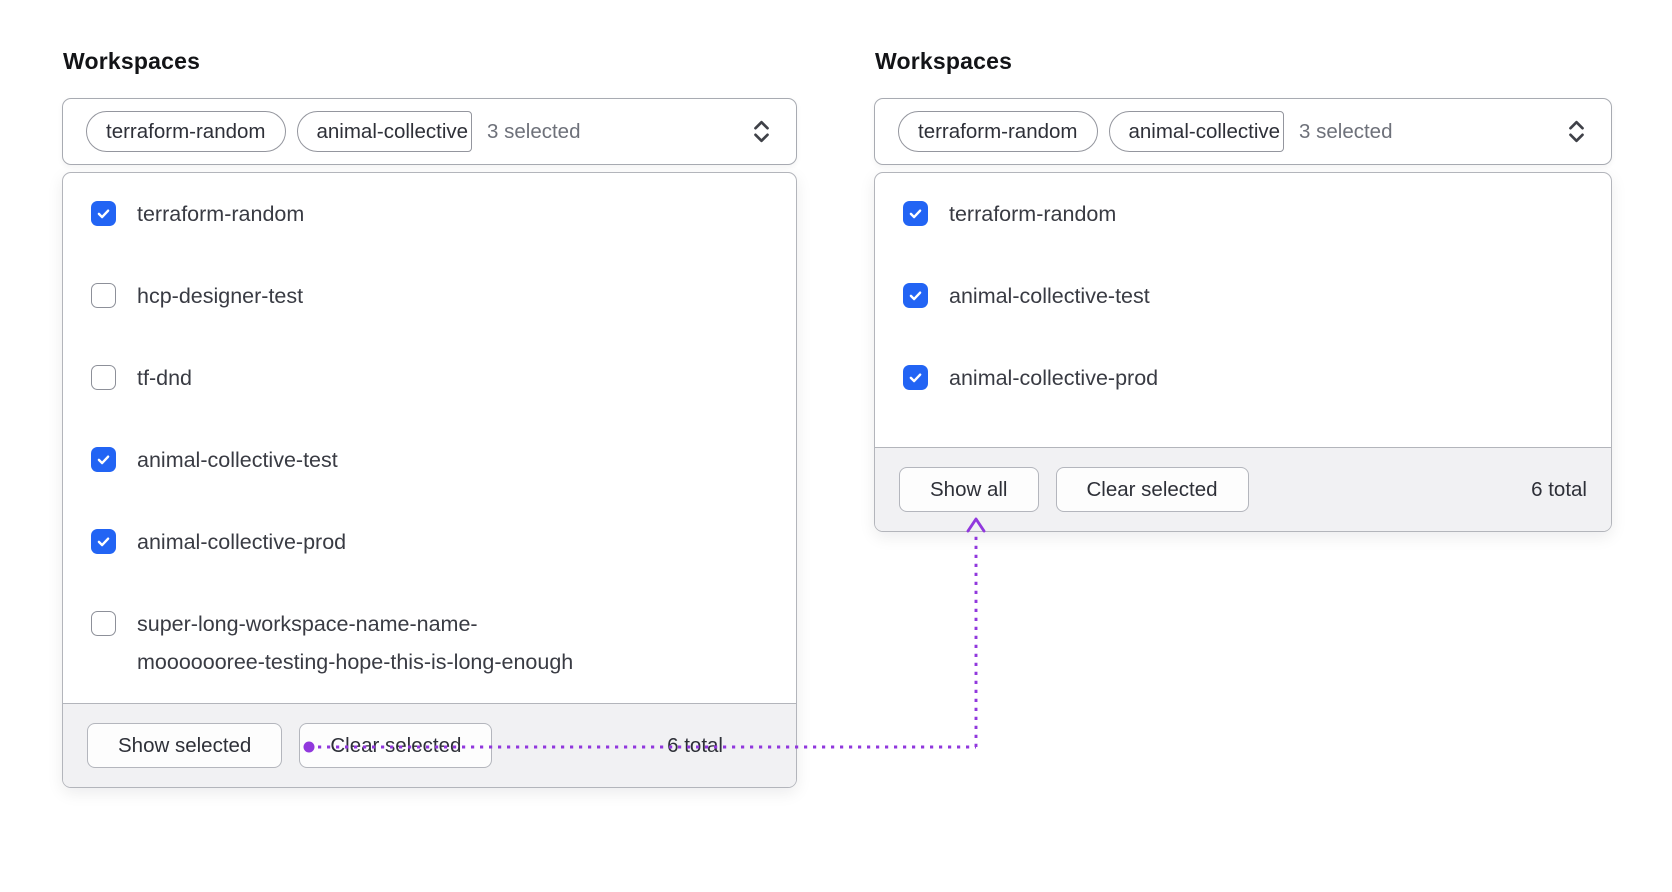 This screenshot has height=892, width=1672. I want to click on item-label: hcp-designer-test, so click(220, 296).